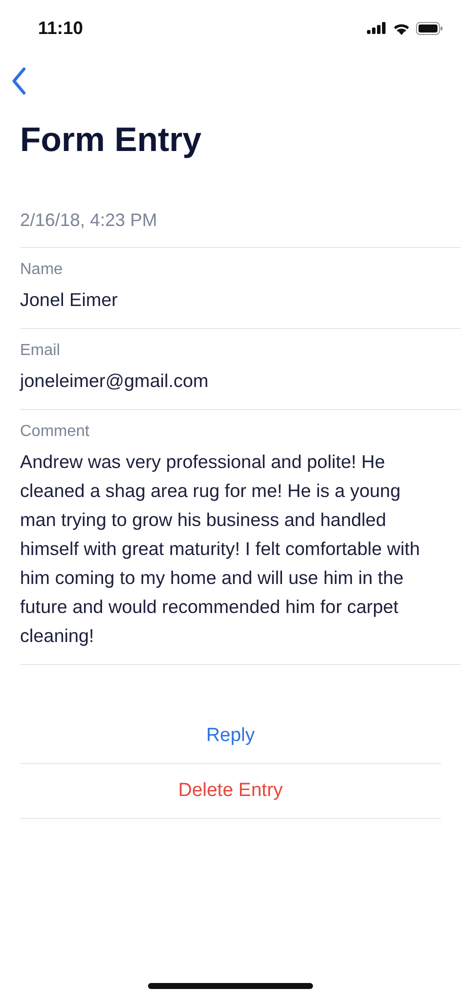 The image size is (461, 1000). I want to click on field-label: Comment, so click(55, 432).